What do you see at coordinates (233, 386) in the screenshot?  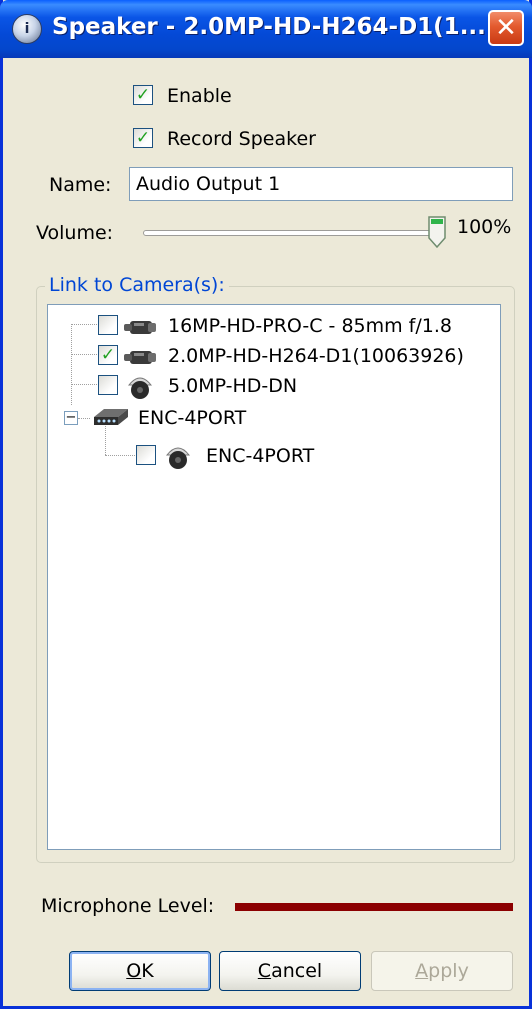 I see `camera-label: 5.0MP-HD-DN` at bounding box center [233, 386].